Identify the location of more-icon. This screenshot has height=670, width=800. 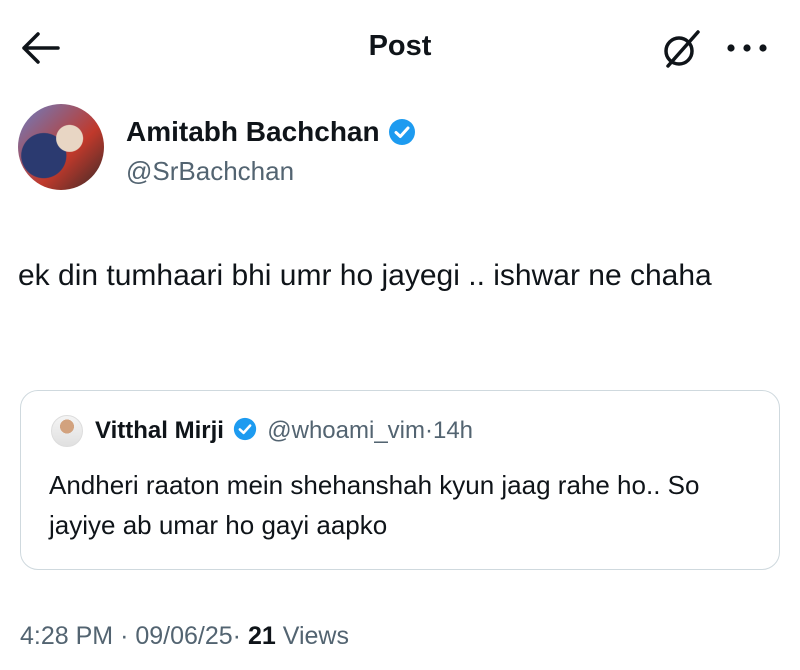
(747, 48).